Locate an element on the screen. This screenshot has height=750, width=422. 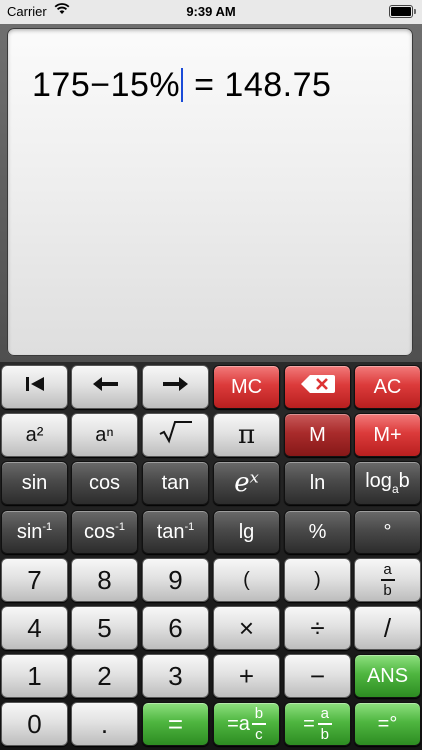
exp-button: eˣ is located at coordinates (246, 483).